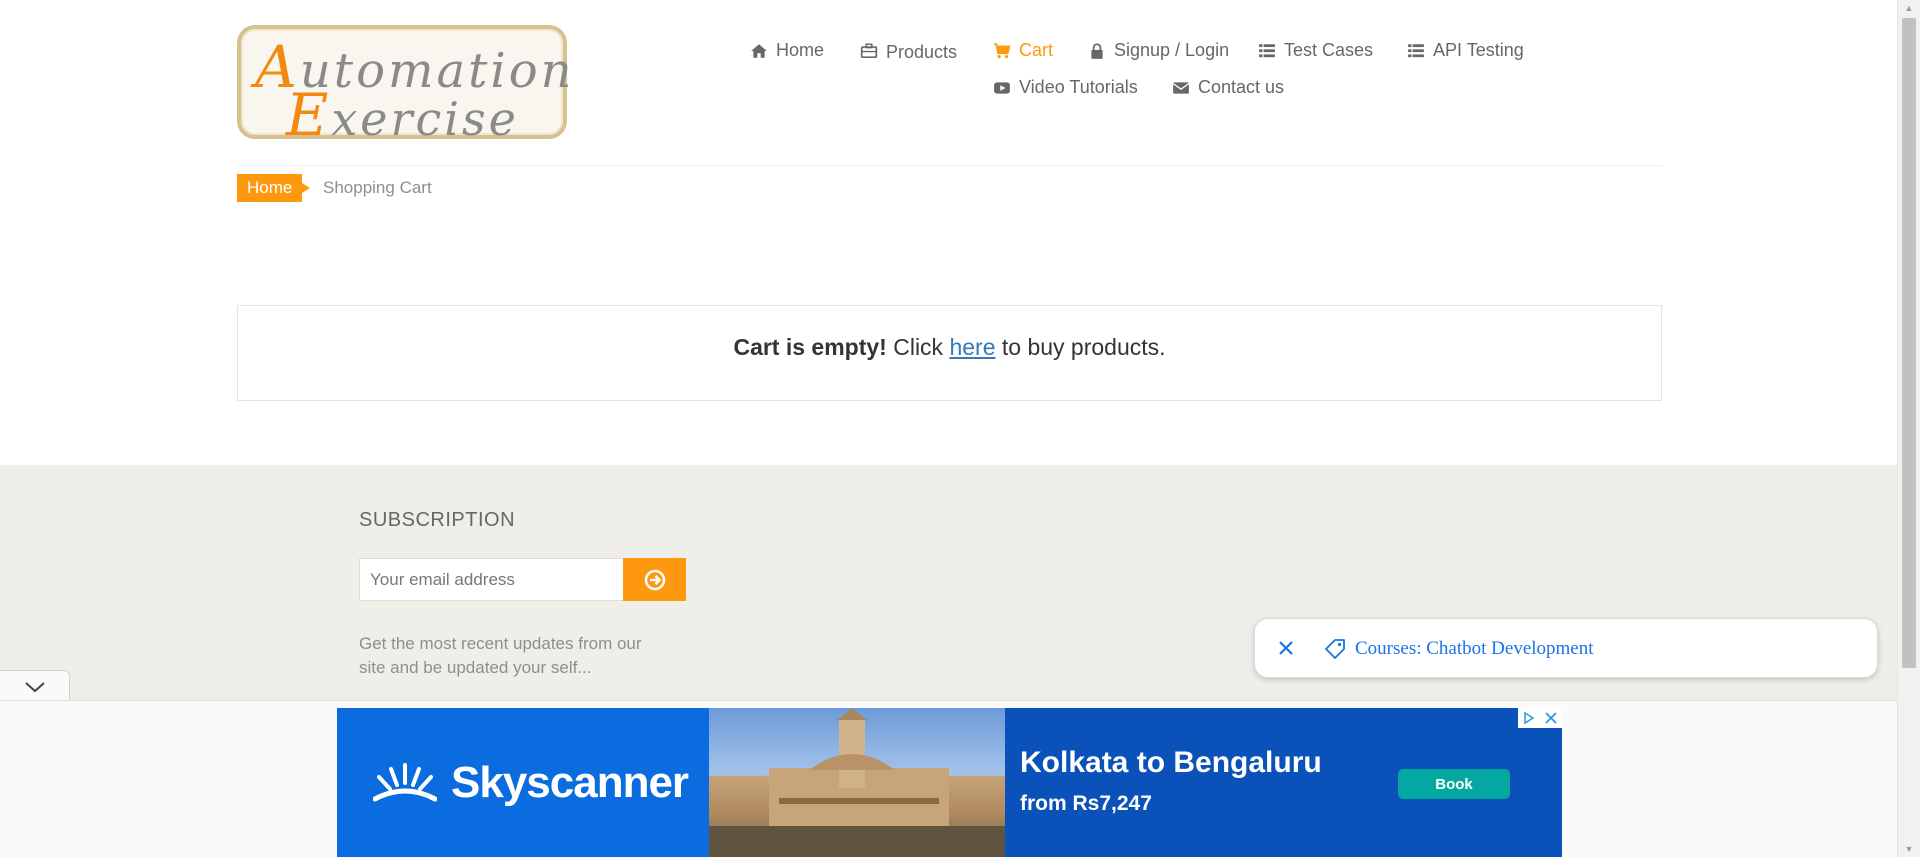 The height and width of the screenshot is (858, 1920). Describe the element at coordinates (972, 347) in the screenshot. I see `buy-products-link: here` at that location.